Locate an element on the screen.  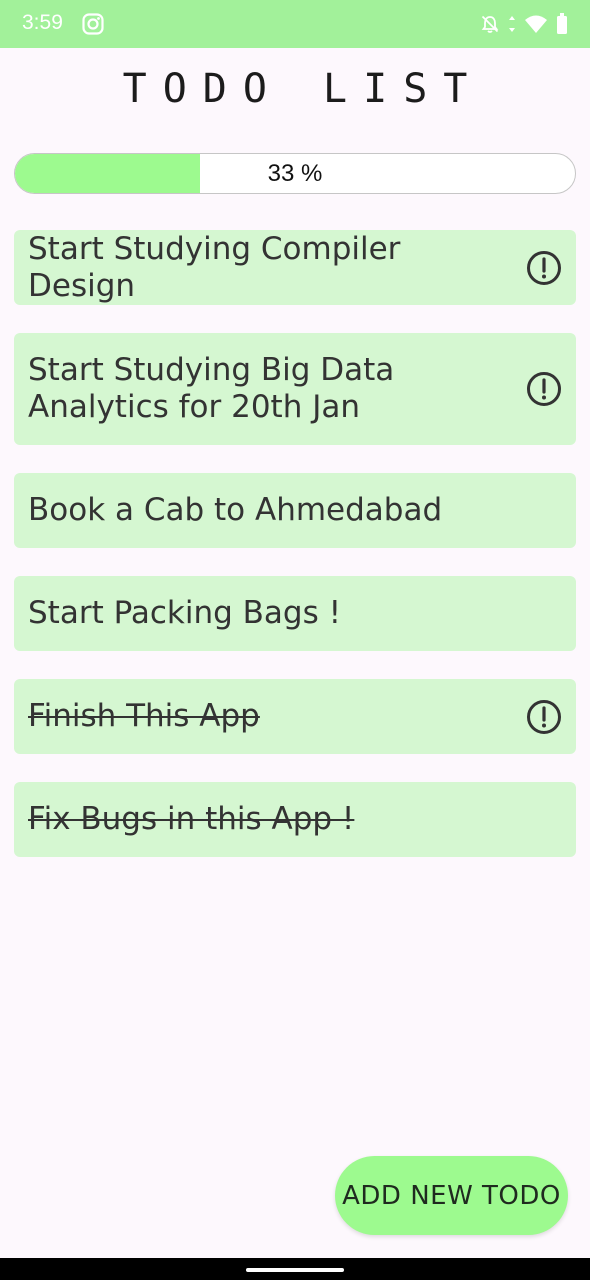
todo-item: Book a Cab to Ahmedabad is located at coordinates (295, 510).